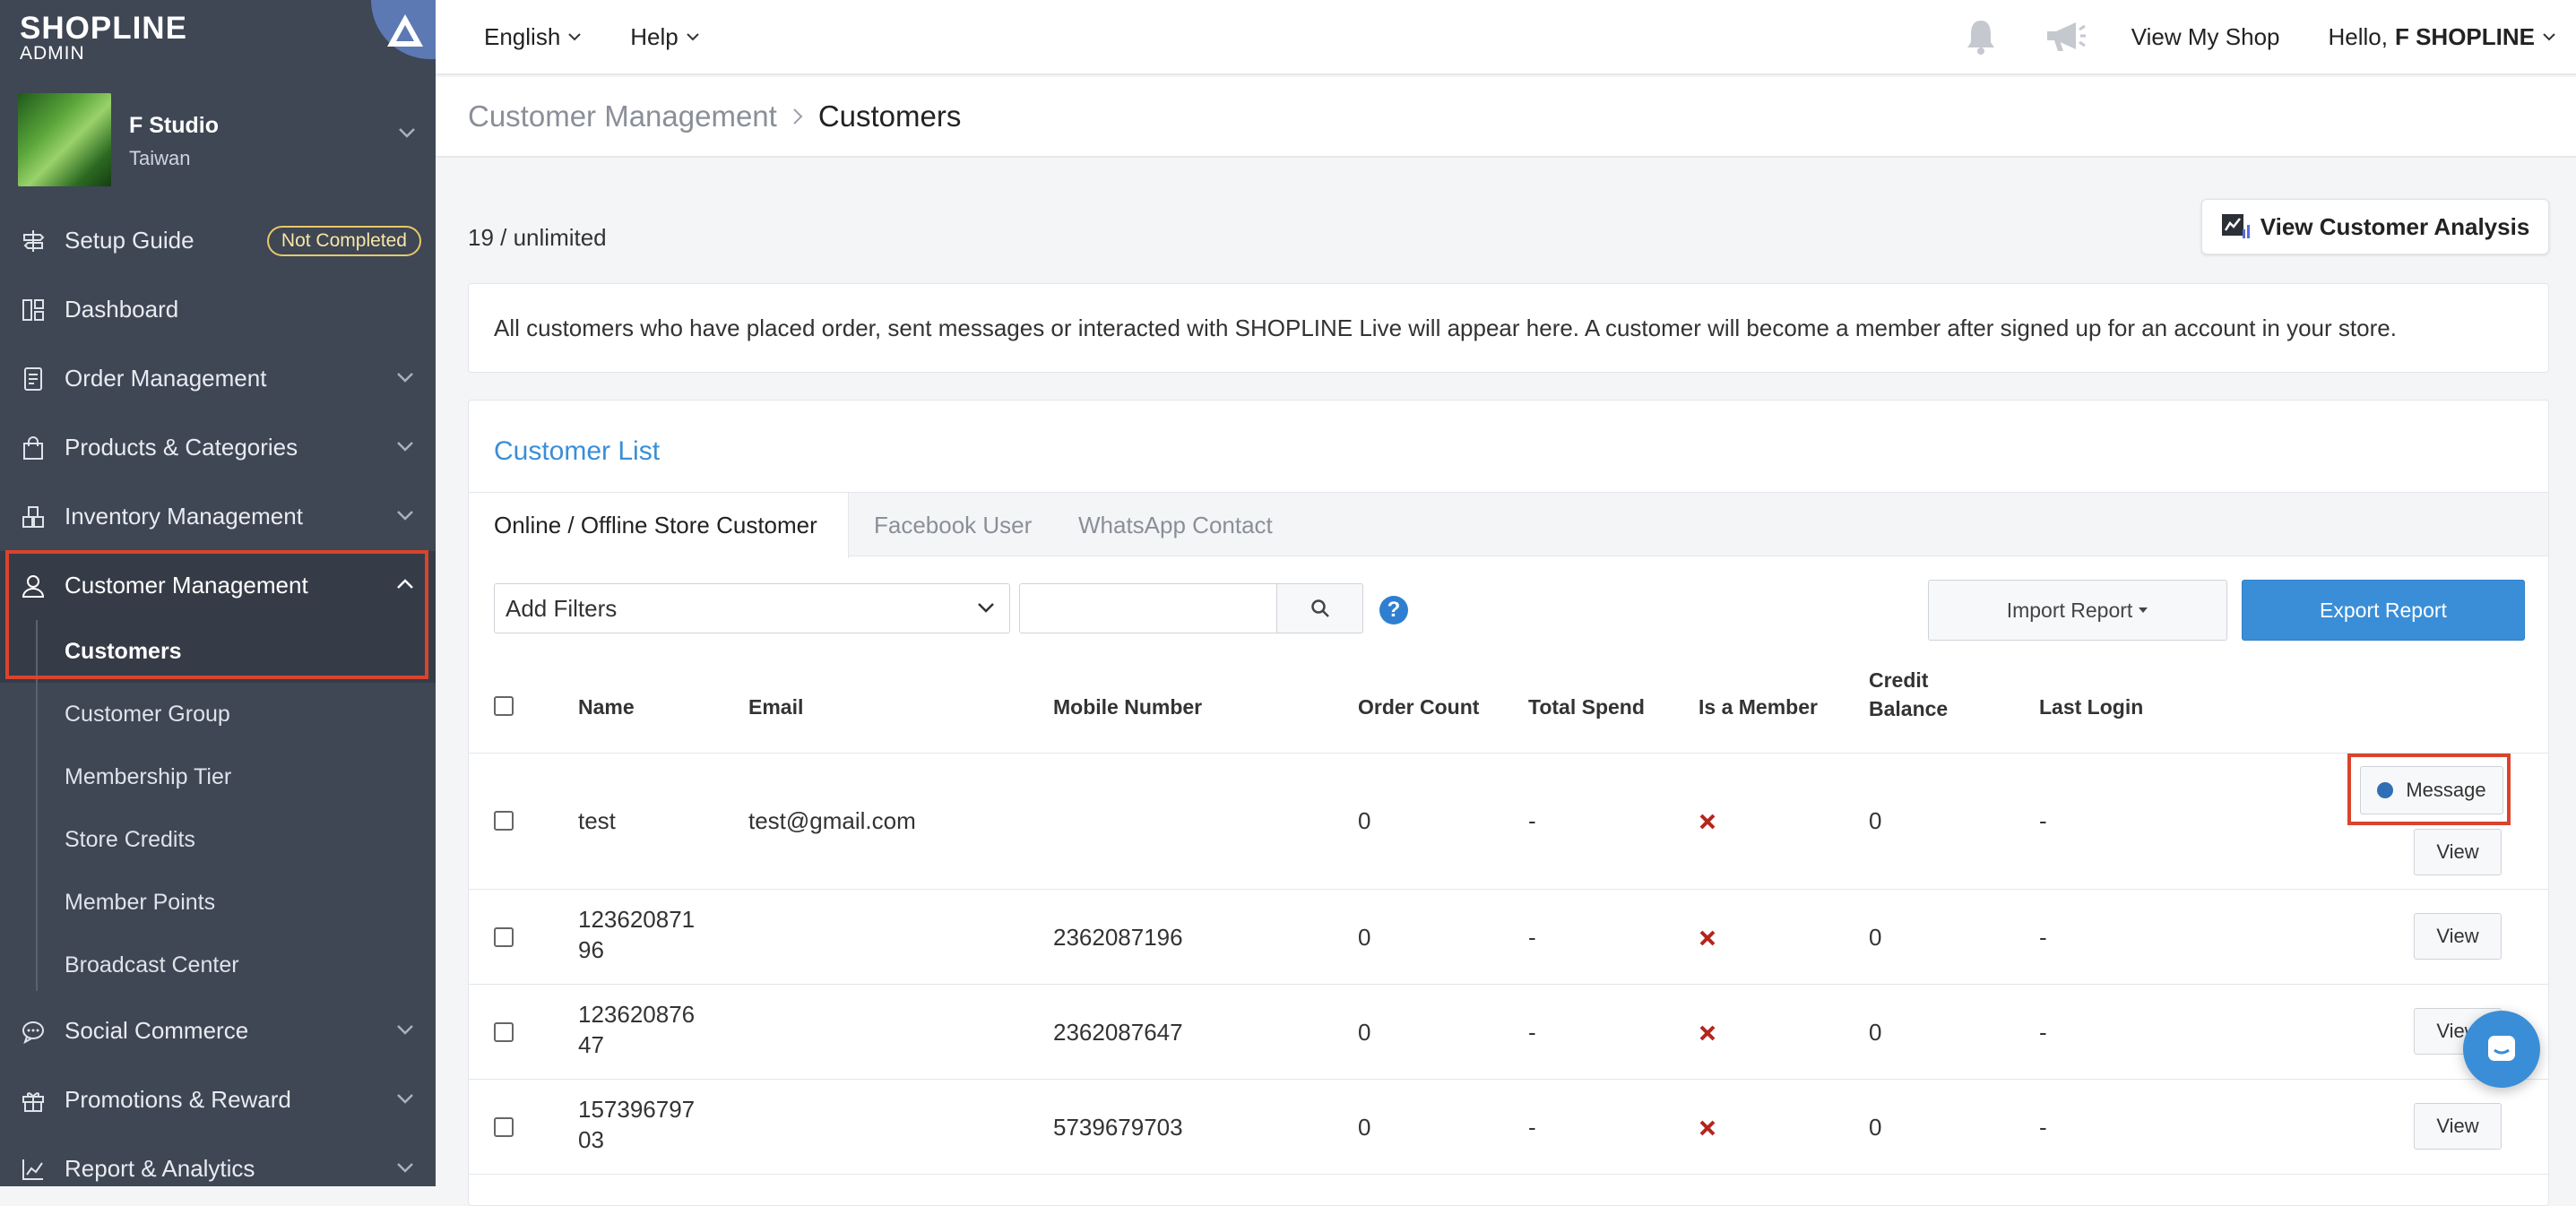 The height and width of the screenshot is (1206, 2576). I want to click on store-region: Taiwan, so click(160, 158).